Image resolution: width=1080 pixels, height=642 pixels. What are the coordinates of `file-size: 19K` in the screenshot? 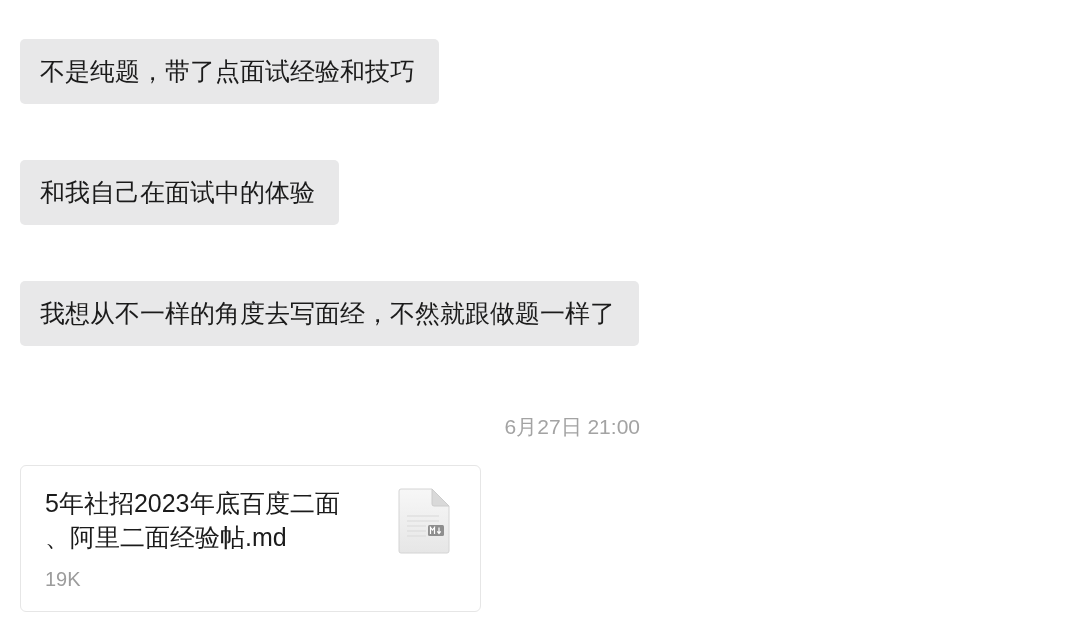 It's located at (63, 579).